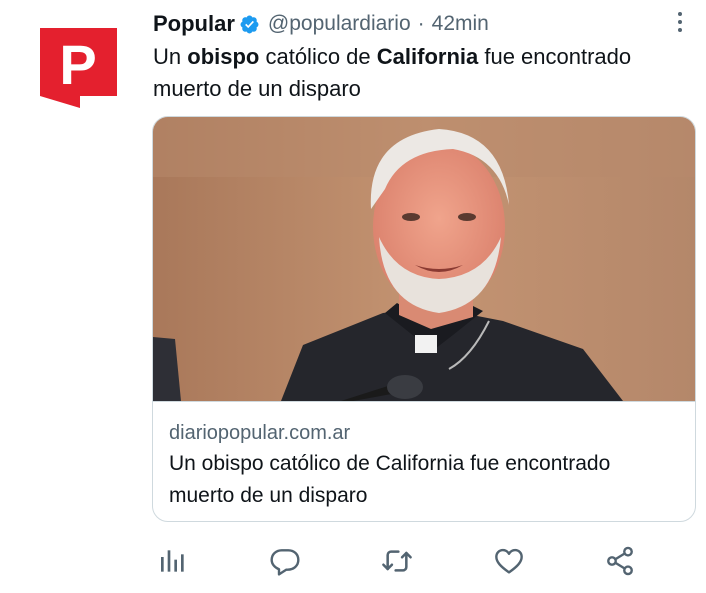  What do you see at coordinates (318, 56) in the screenshot?
I see `tweet-text-part: católico de` at bounding box center [318, 56].